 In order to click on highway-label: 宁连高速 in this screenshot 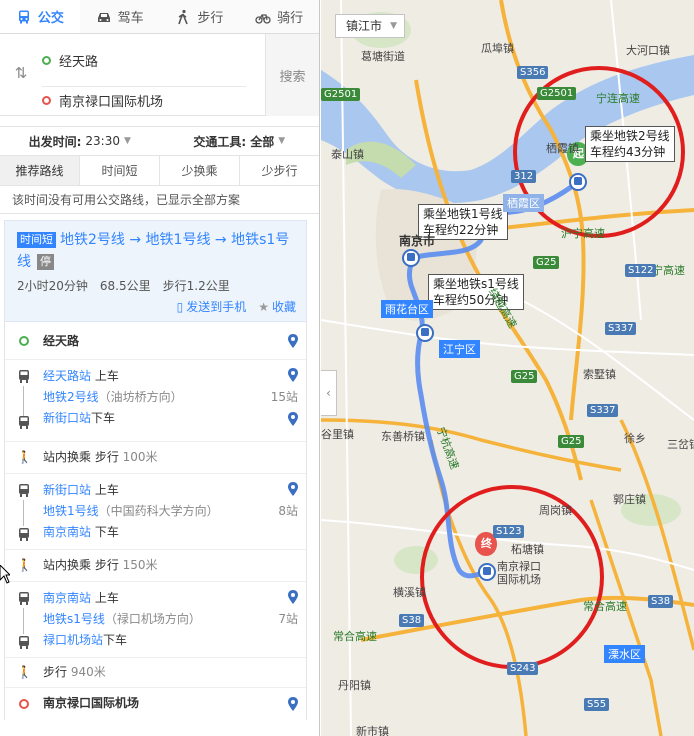, I will do `click(618, 98)`.